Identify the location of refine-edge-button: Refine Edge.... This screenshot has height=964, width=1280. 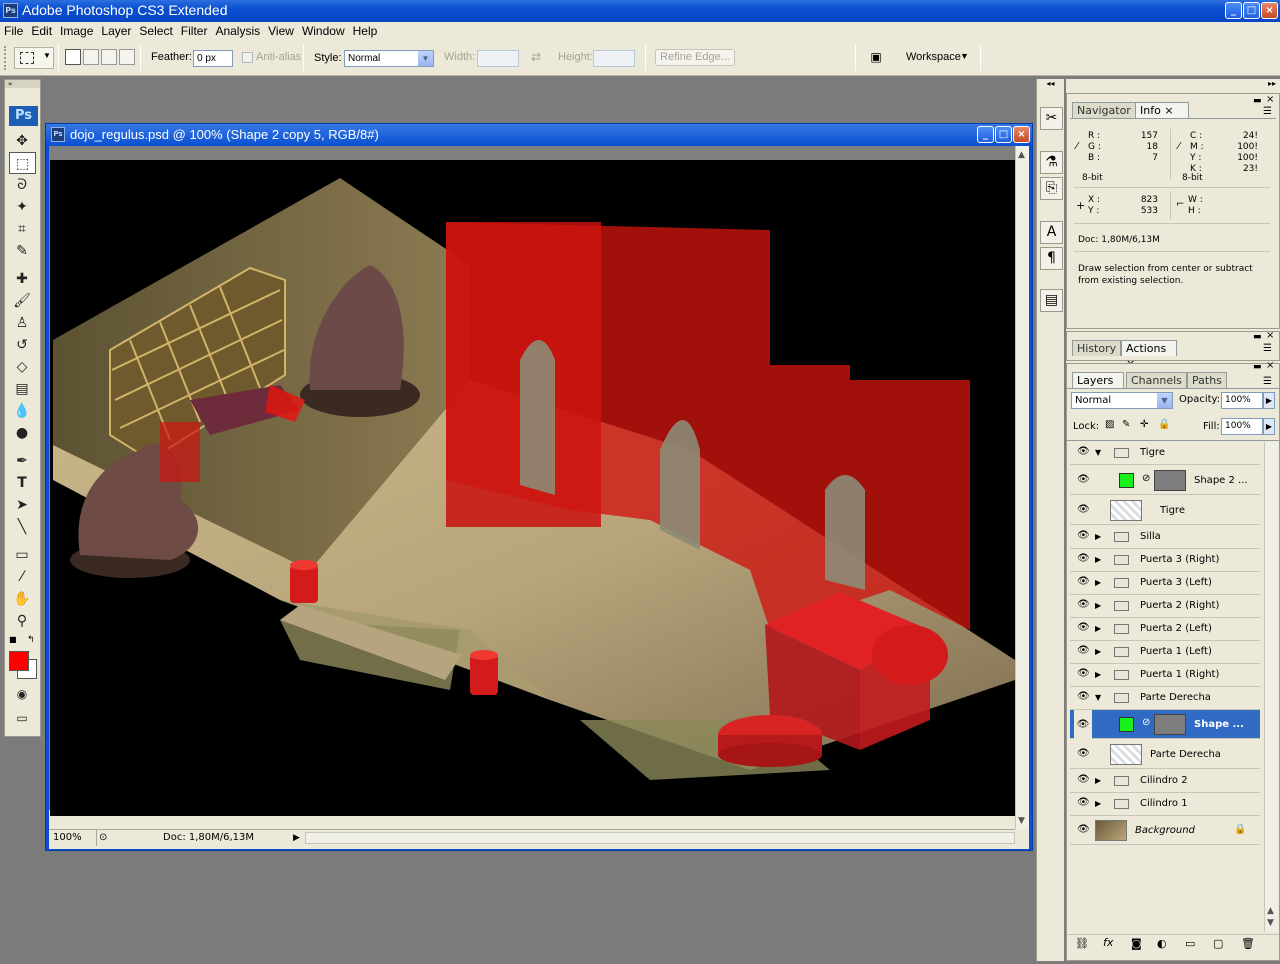
(695, 57).